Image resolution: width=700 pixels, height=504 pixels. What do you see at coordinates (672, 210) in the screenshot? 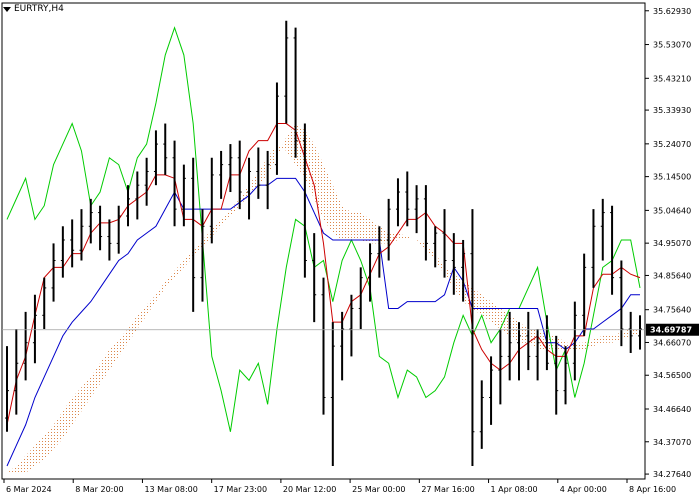
I see `y-tick-label: 35.04640` at bounding box center [672, 210].